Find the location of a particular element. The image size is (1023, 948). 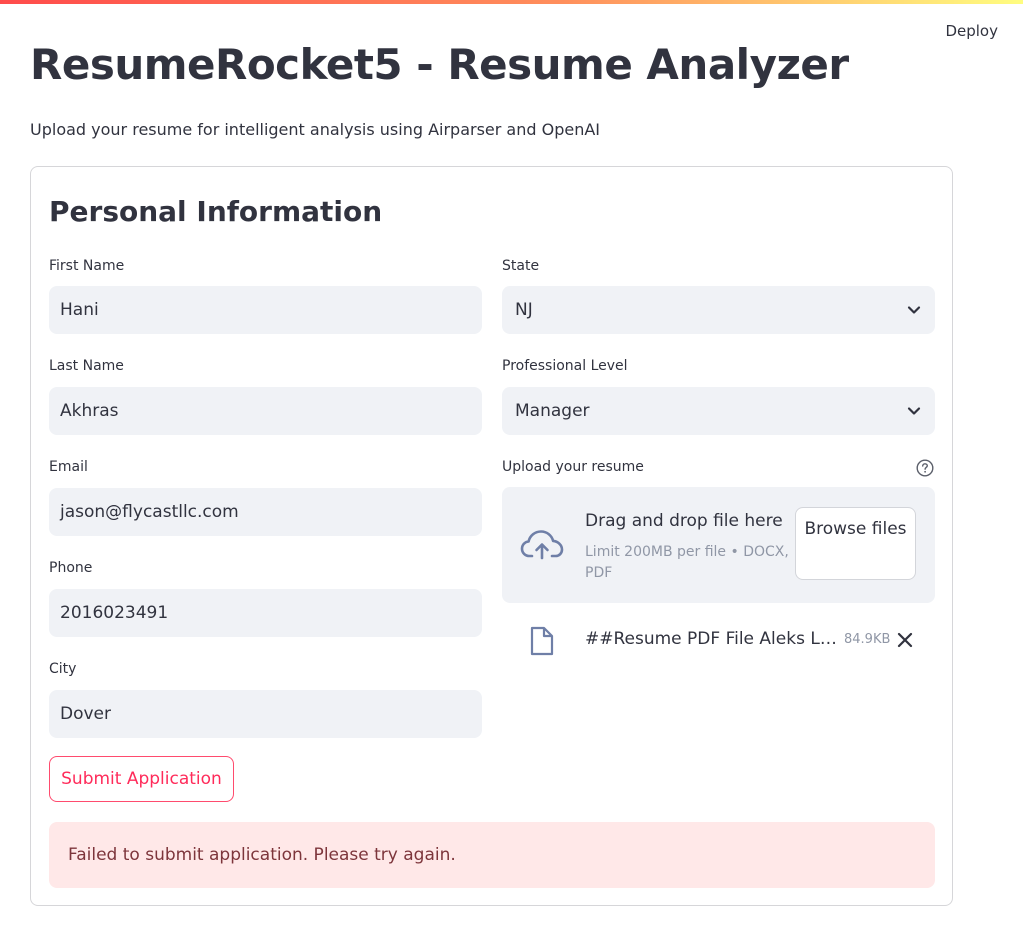

phone-input: 2016023491 is located at coordinates (265, 613).